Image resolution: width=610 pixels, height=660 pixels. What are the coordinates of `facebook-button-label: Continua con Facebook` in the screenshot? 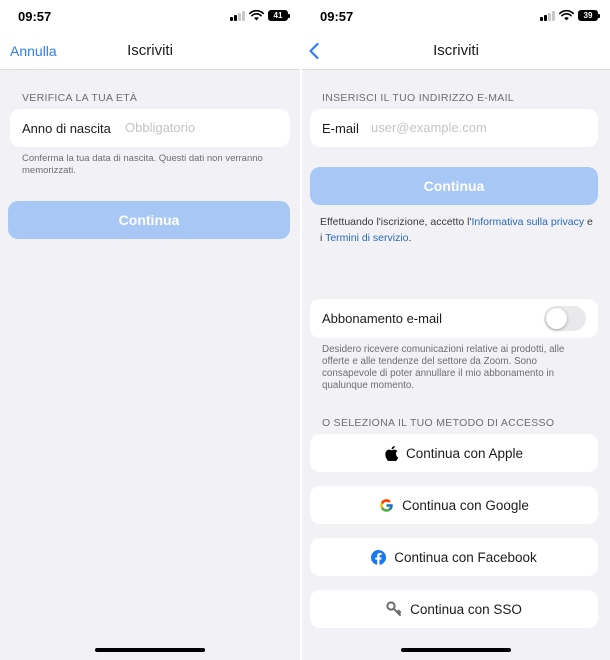 It's located at (465, 557).